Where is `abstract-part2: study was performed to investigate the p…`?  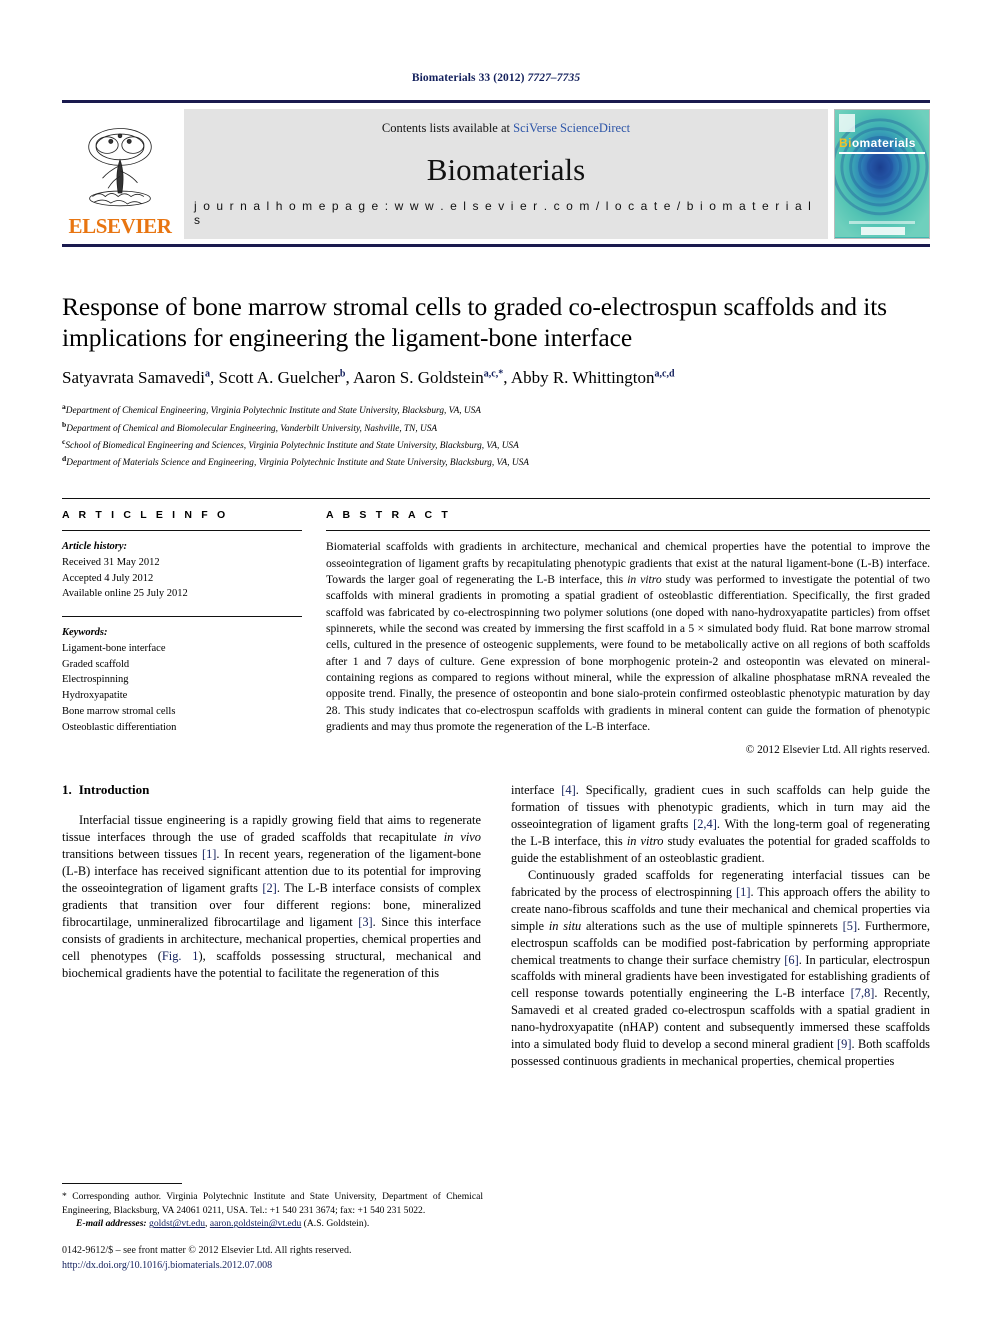
abstract-part2: study was performed to investigate the p… is located at coordinates (628, 652).